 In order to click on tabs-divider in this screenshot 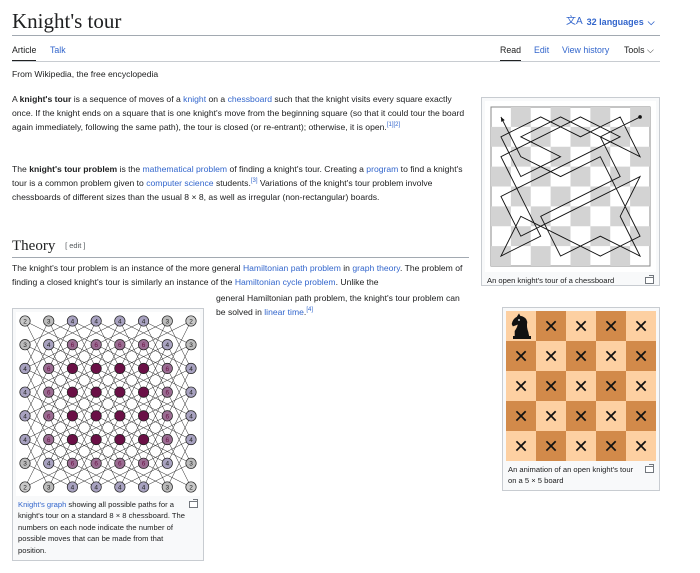, I will do `click(336, 61)`.